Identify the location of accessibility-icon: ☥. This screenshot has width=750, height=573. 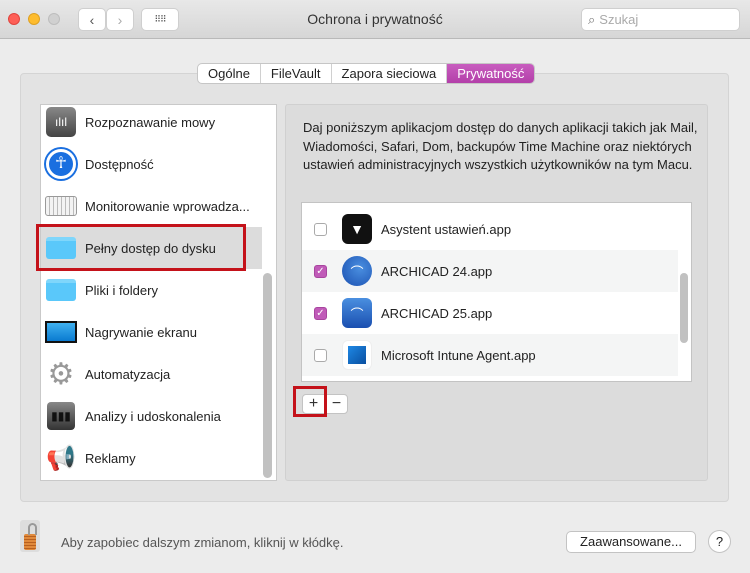
(61, 164).